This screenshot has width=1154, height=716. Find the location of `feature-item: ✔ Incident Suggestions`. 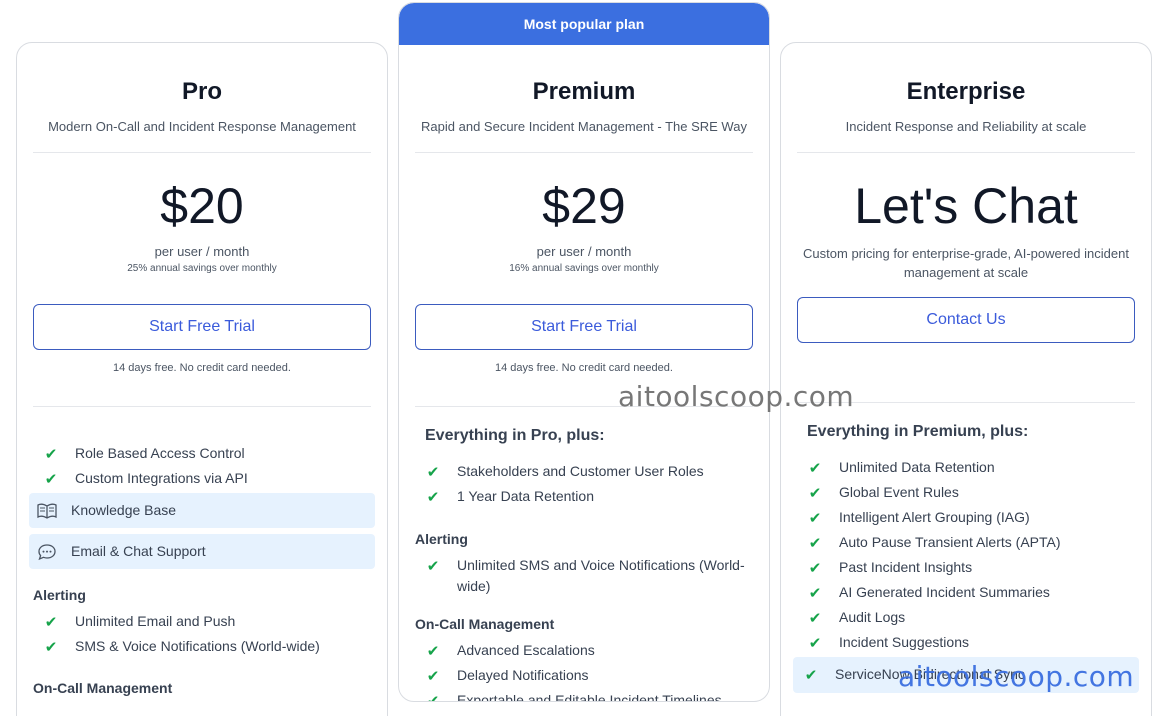

feature-item: ✔ Incident Suggestions is located at coordinates (966, 642).